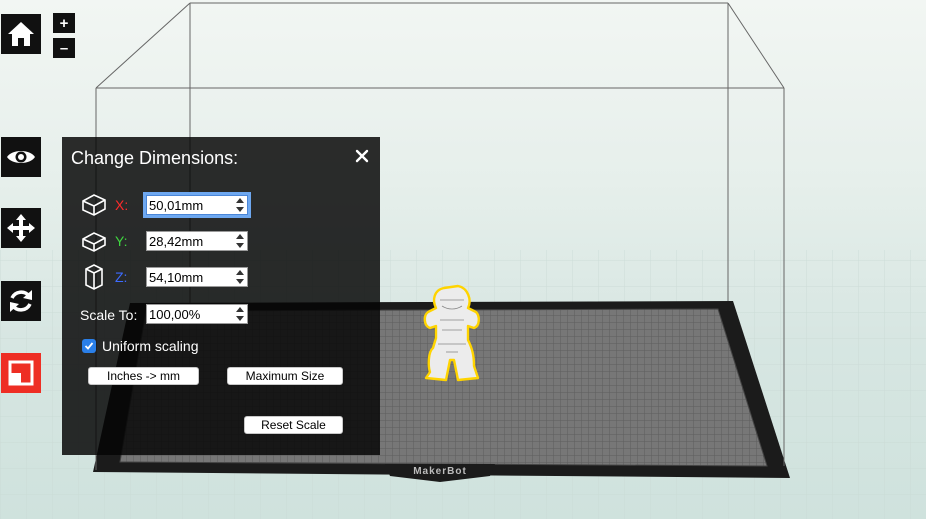 The width and height of the screenshot is (926, 519). Describe the element at coordinates (150, 346) in the screenshot. I see `uniform-scaling-label: Uniform scaling` at that location.